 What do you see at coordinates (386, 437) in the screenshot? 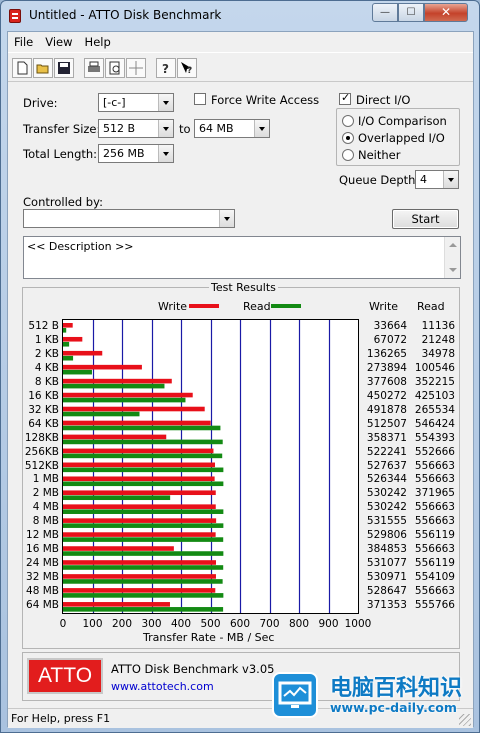
I see `write-value: 358371` at bounding box center [386, 437].